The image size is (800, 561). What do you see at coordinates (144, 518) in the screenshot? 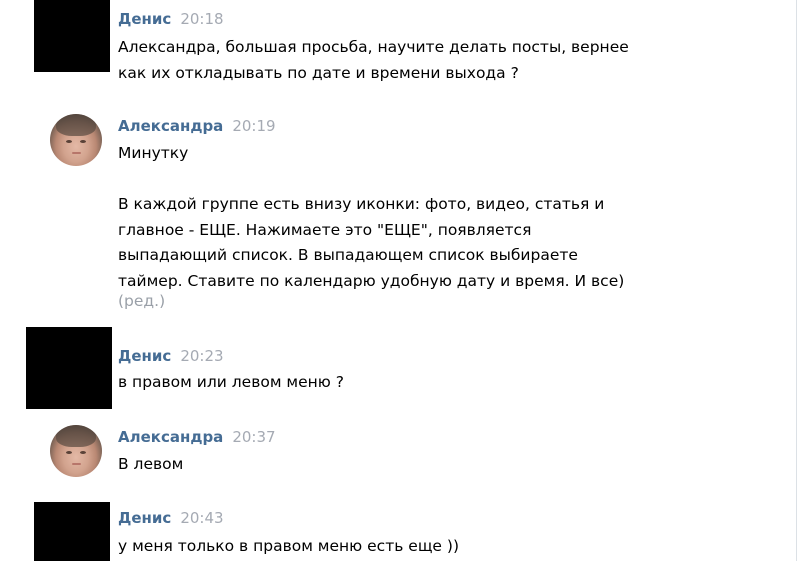
I see `author-name: Денис` at bounding box center [144, 518].